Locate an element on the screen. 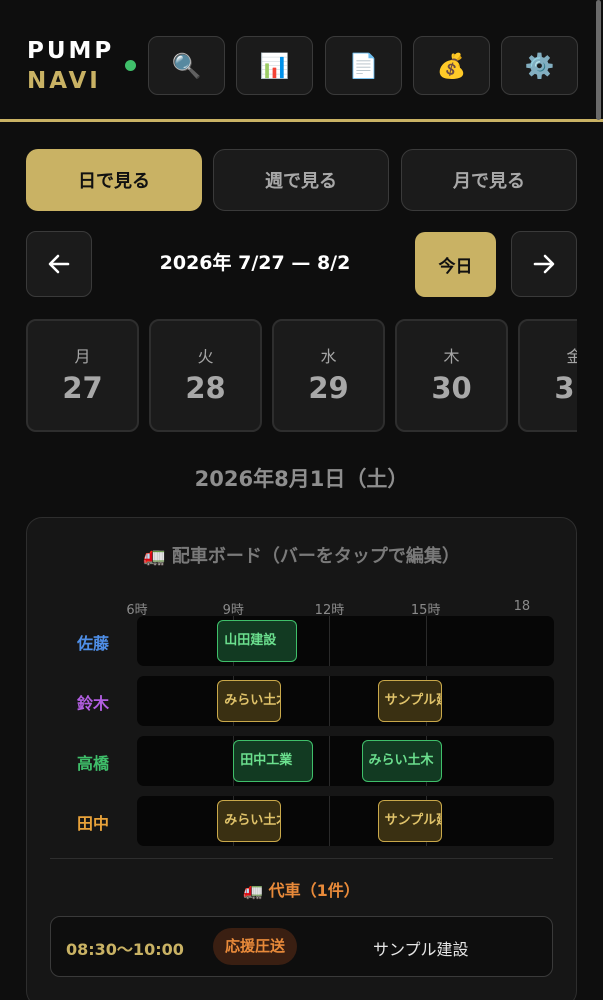 Image resolution: width=603 pixels, height=1000 pixels. day-number: 30 is located at coordinates (451, 388).